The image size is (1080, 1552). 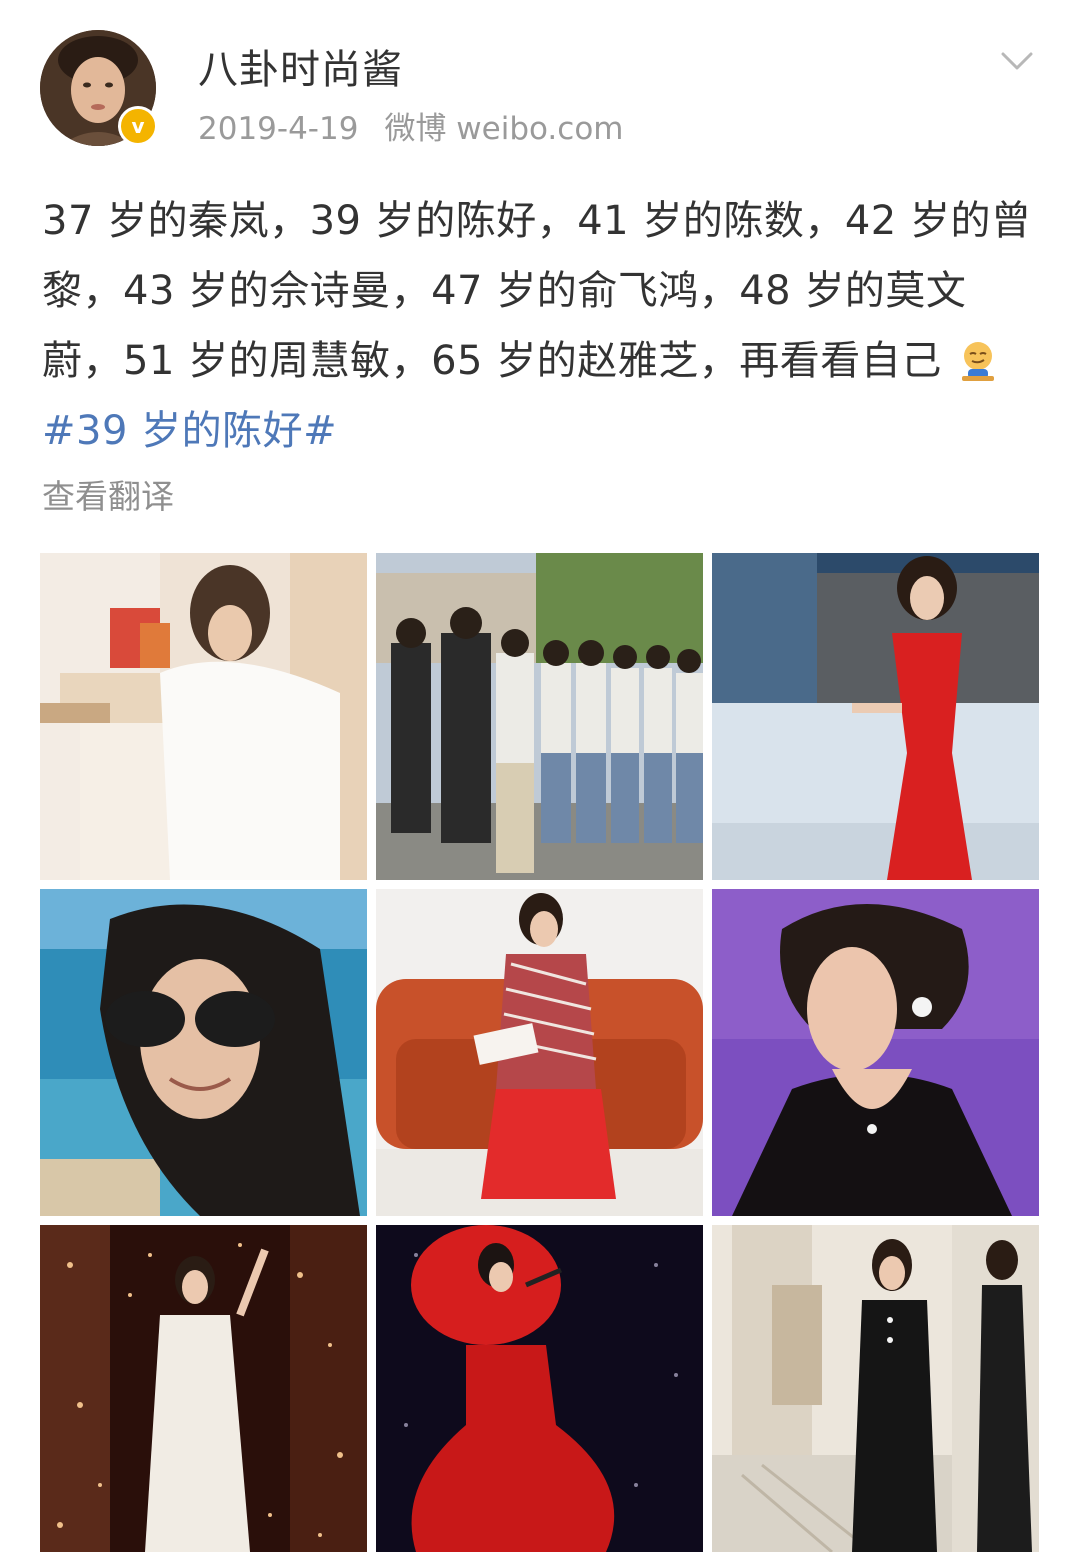 What do you see at coordinates (278, 129) in the screenshot?
I see `post-date: 2019-4-19` at bounding box center [278, 129].